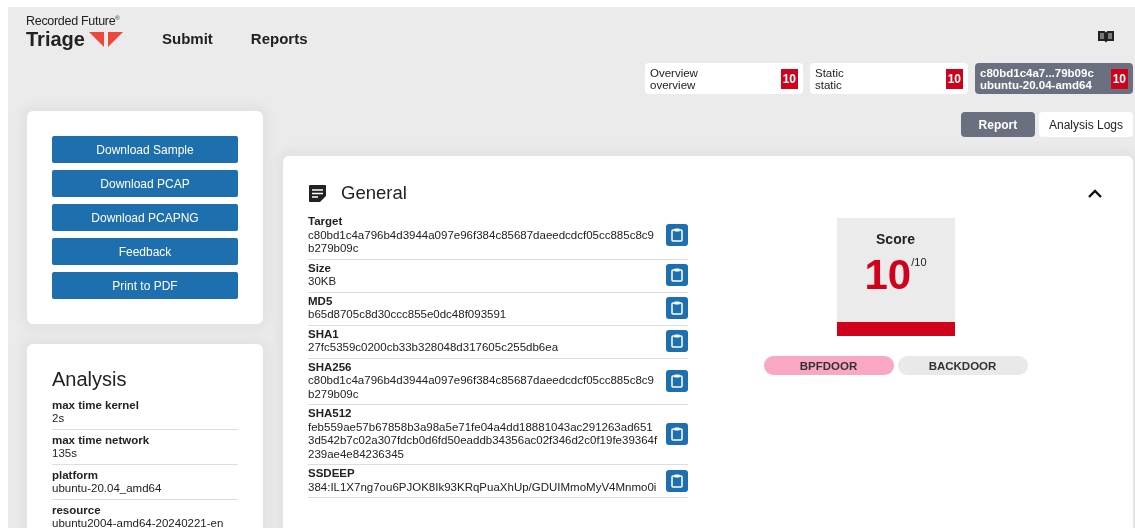 The image size is (1135, 528). What do you see at coordinates (997, 124) in the screenshot?
I see `view-tab: Report` at bounding box center [997, 124].